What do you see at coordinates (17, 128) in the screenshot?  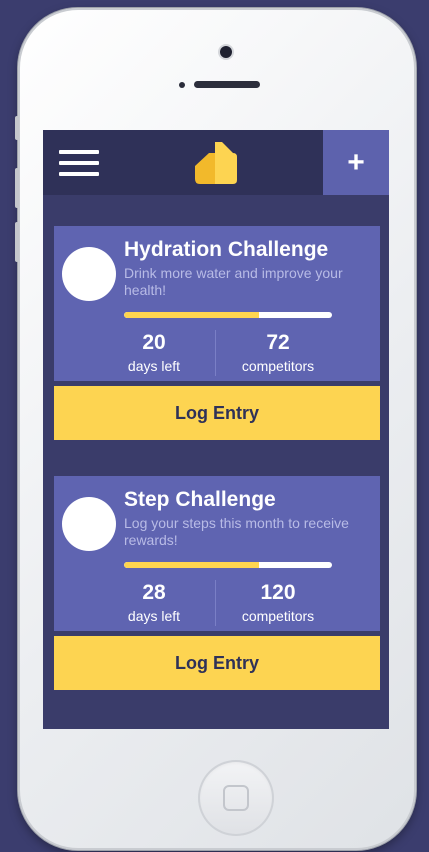 I see `mute-switch` at bounding box center [17, 128].